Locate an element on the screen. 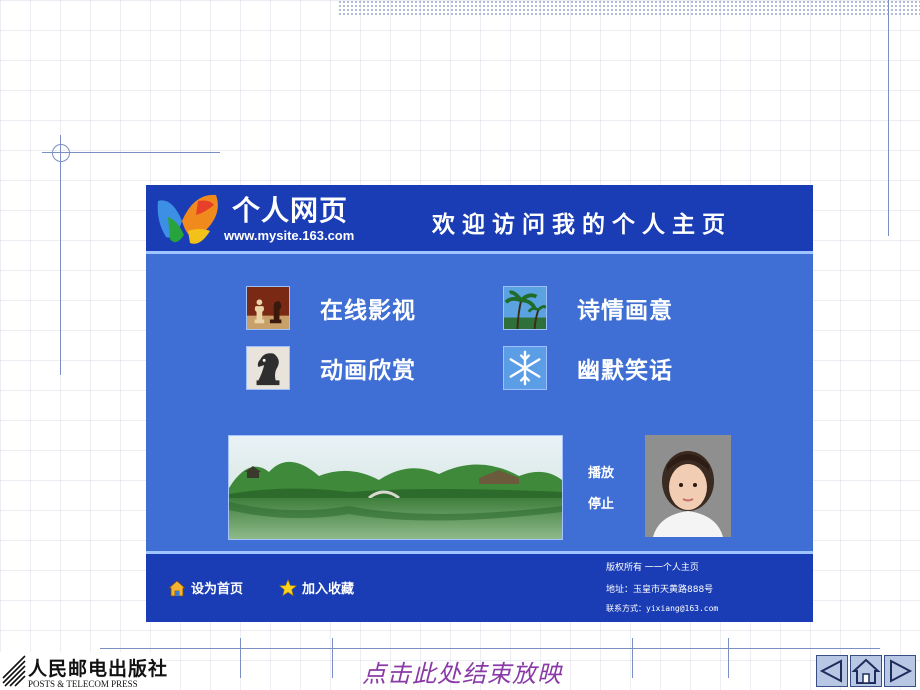 The image size is (920, 690). menu-item-poetry: 诗情画意 is located at coordinates (588, 308).